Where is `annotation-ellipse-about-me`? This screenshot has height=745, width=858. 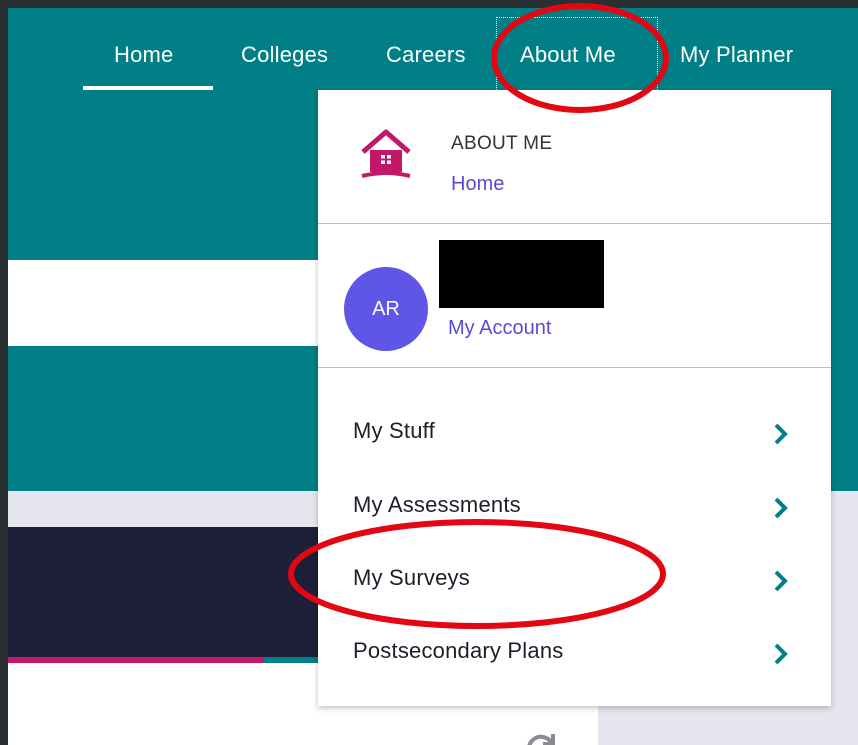
annotation-ellipse-about-me is located at coordinates (580, 58).